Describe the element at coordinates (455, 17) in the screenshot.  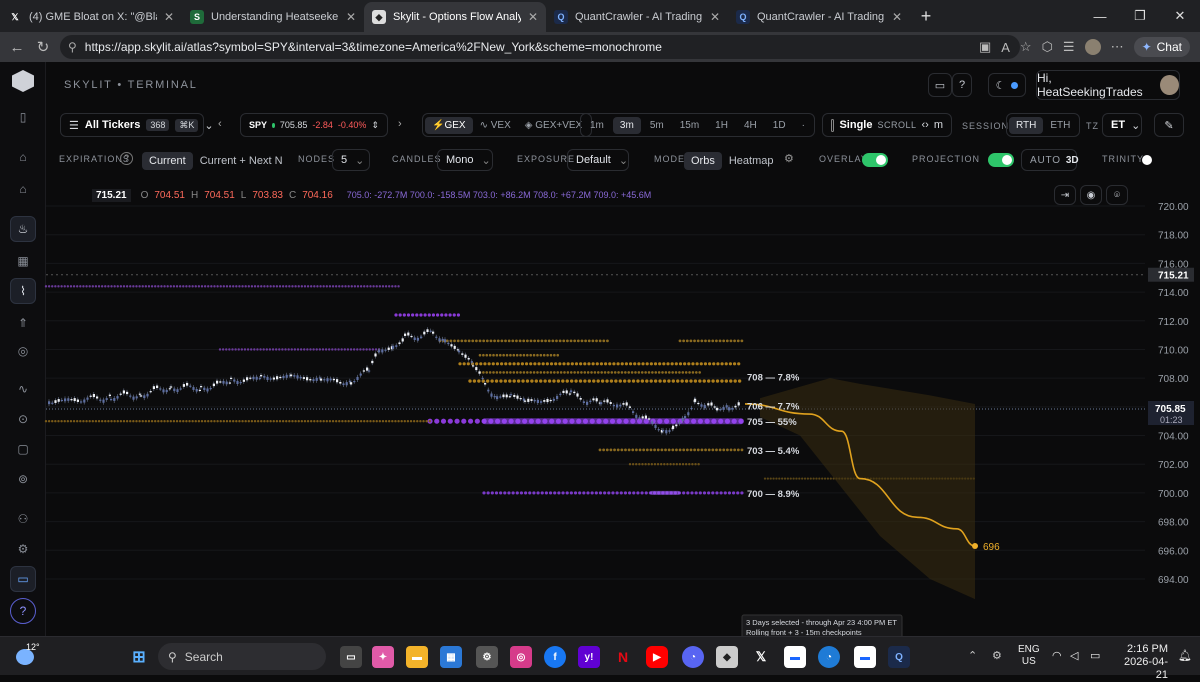
I see `browser-tab-active: ◆ Skylit - Options Flow Analytics ✕` at that location.